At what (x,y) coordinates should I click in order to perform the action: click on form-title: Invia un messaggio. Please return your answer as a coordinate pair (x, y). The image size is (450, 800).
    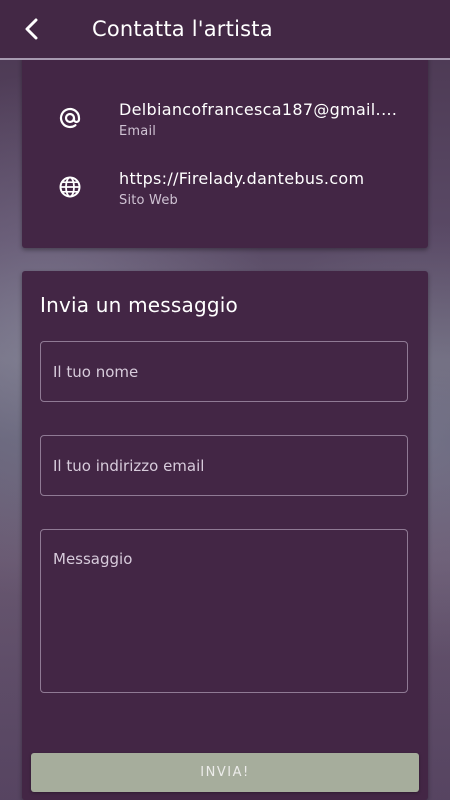
    Looking at the image, I should click on (139, 305).